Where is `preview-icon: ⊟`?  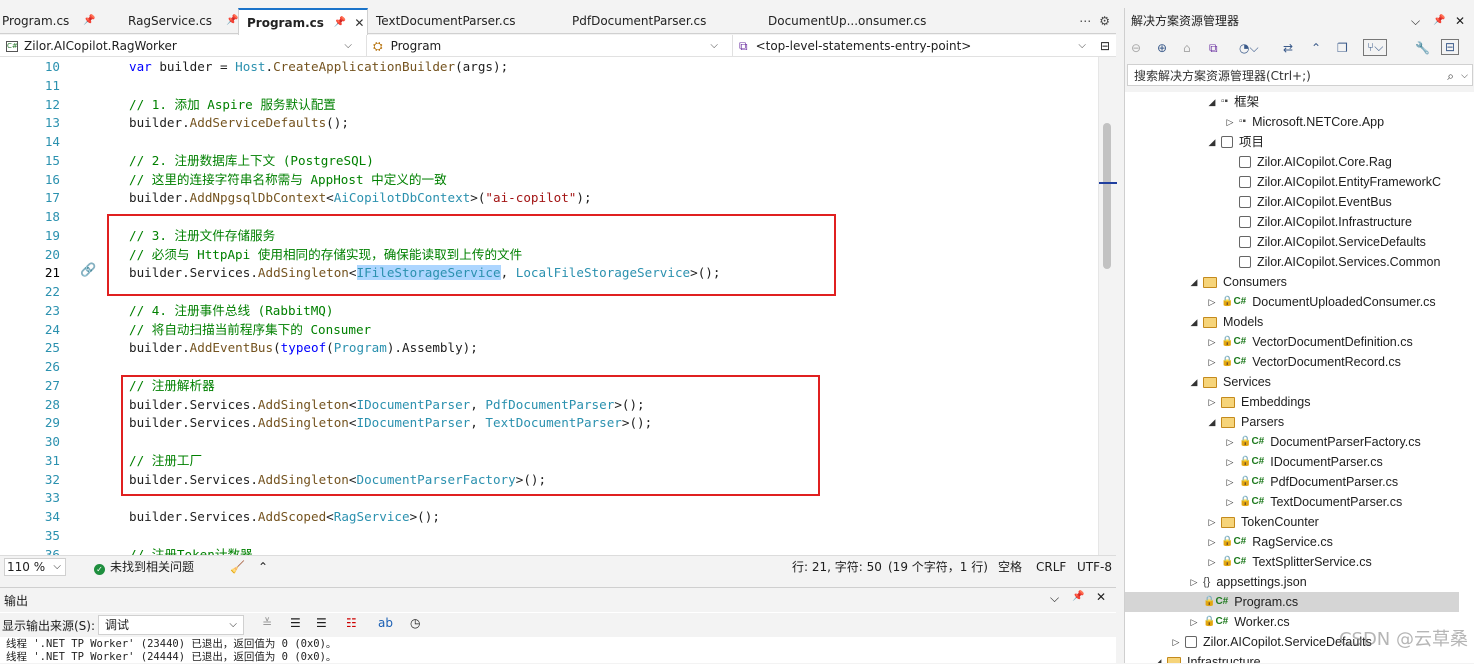
preview-icon: ⊟ is located at coordinates (1450, 47).